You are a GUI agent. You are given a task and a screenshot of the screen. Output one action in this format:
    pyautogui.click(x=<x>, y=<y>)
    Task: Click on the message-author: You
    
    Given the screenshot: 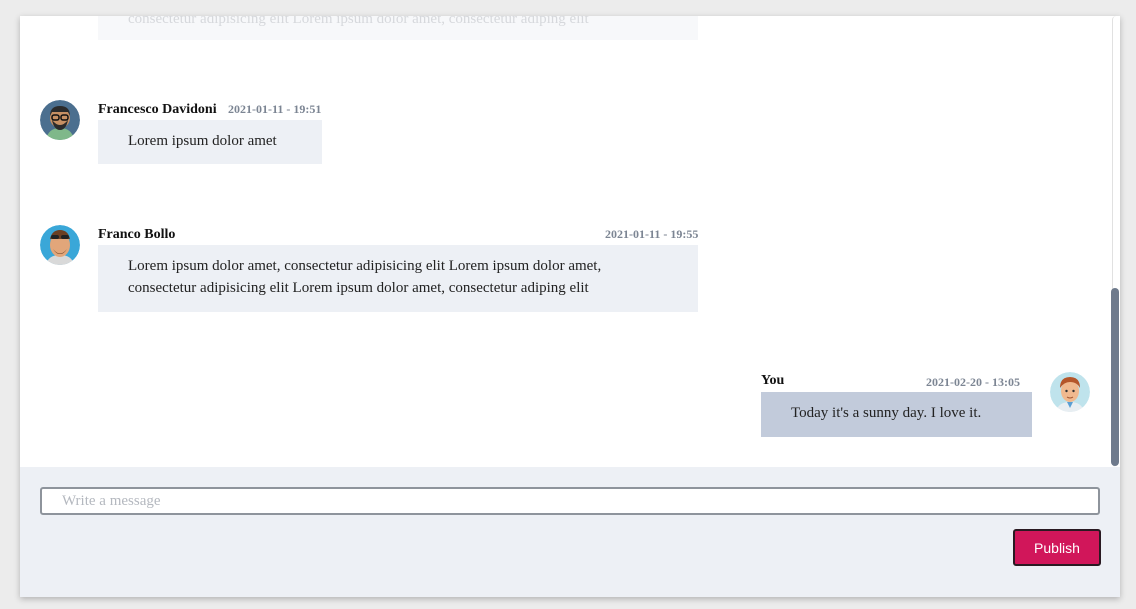 What is the action you would take?
    pyautogui.click(x=773, y=380)
    